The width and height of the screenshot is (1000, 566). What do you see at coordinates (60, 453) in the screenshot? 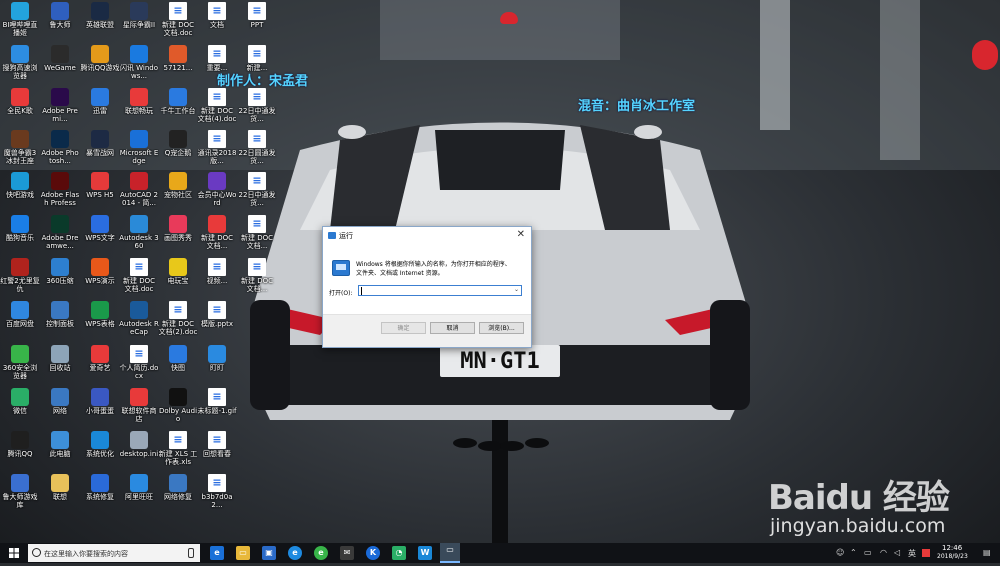
I see `desktop-icon: 此电脑` at bounding box center [60, 453].